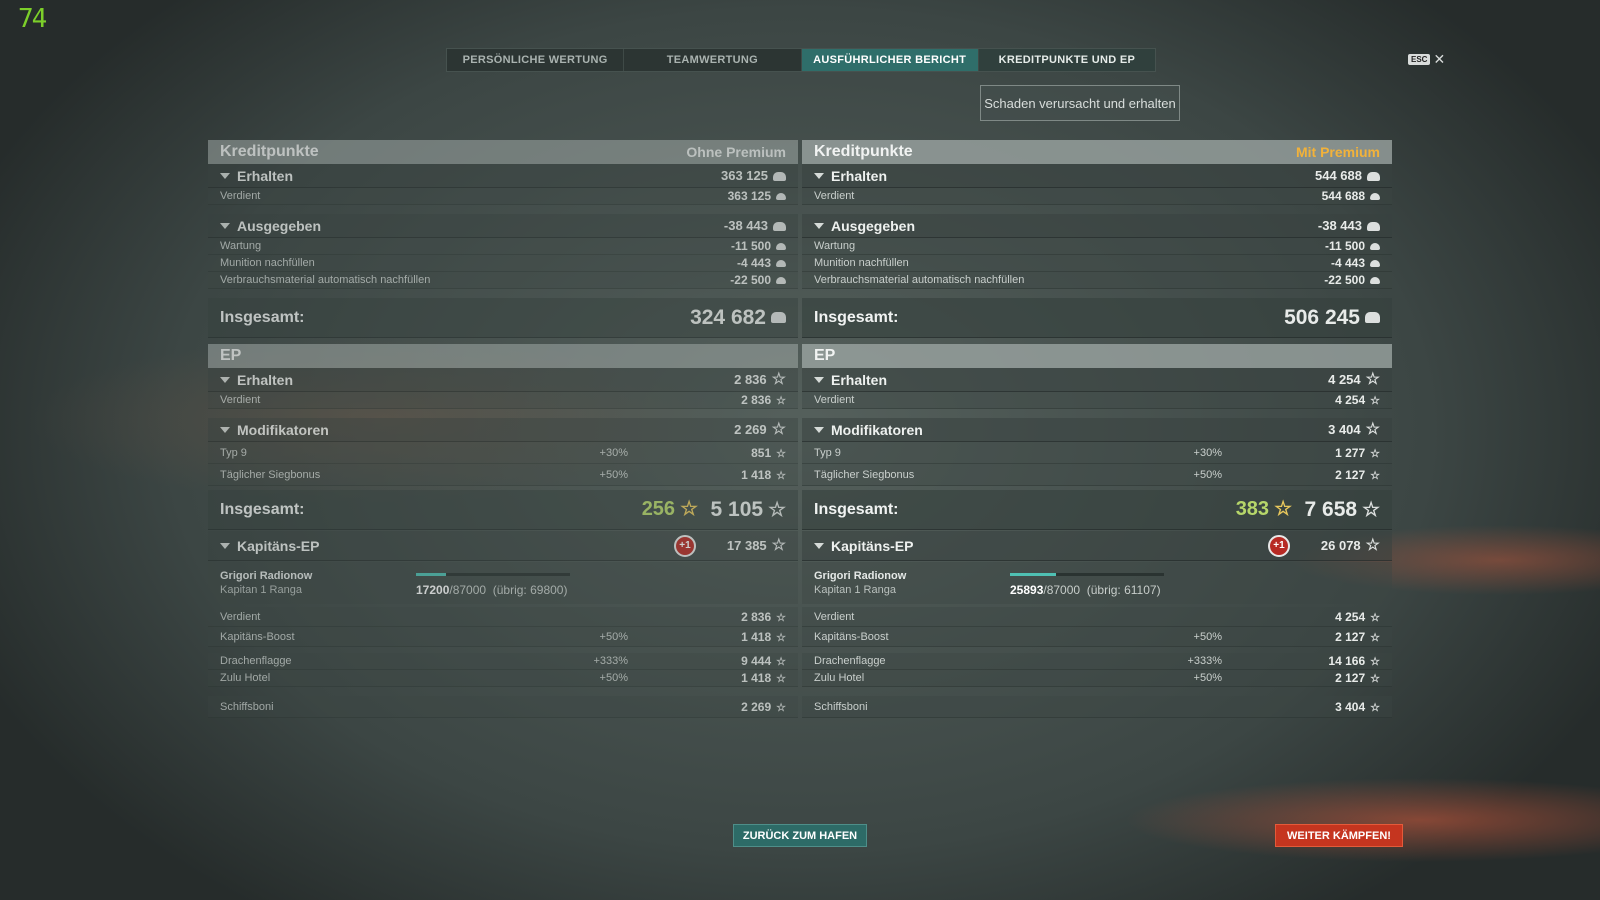  What do you see at coordinates (685, 545) in the screenshot?
I see `plus-one-badge: +1` at bounding box center [685, 545].